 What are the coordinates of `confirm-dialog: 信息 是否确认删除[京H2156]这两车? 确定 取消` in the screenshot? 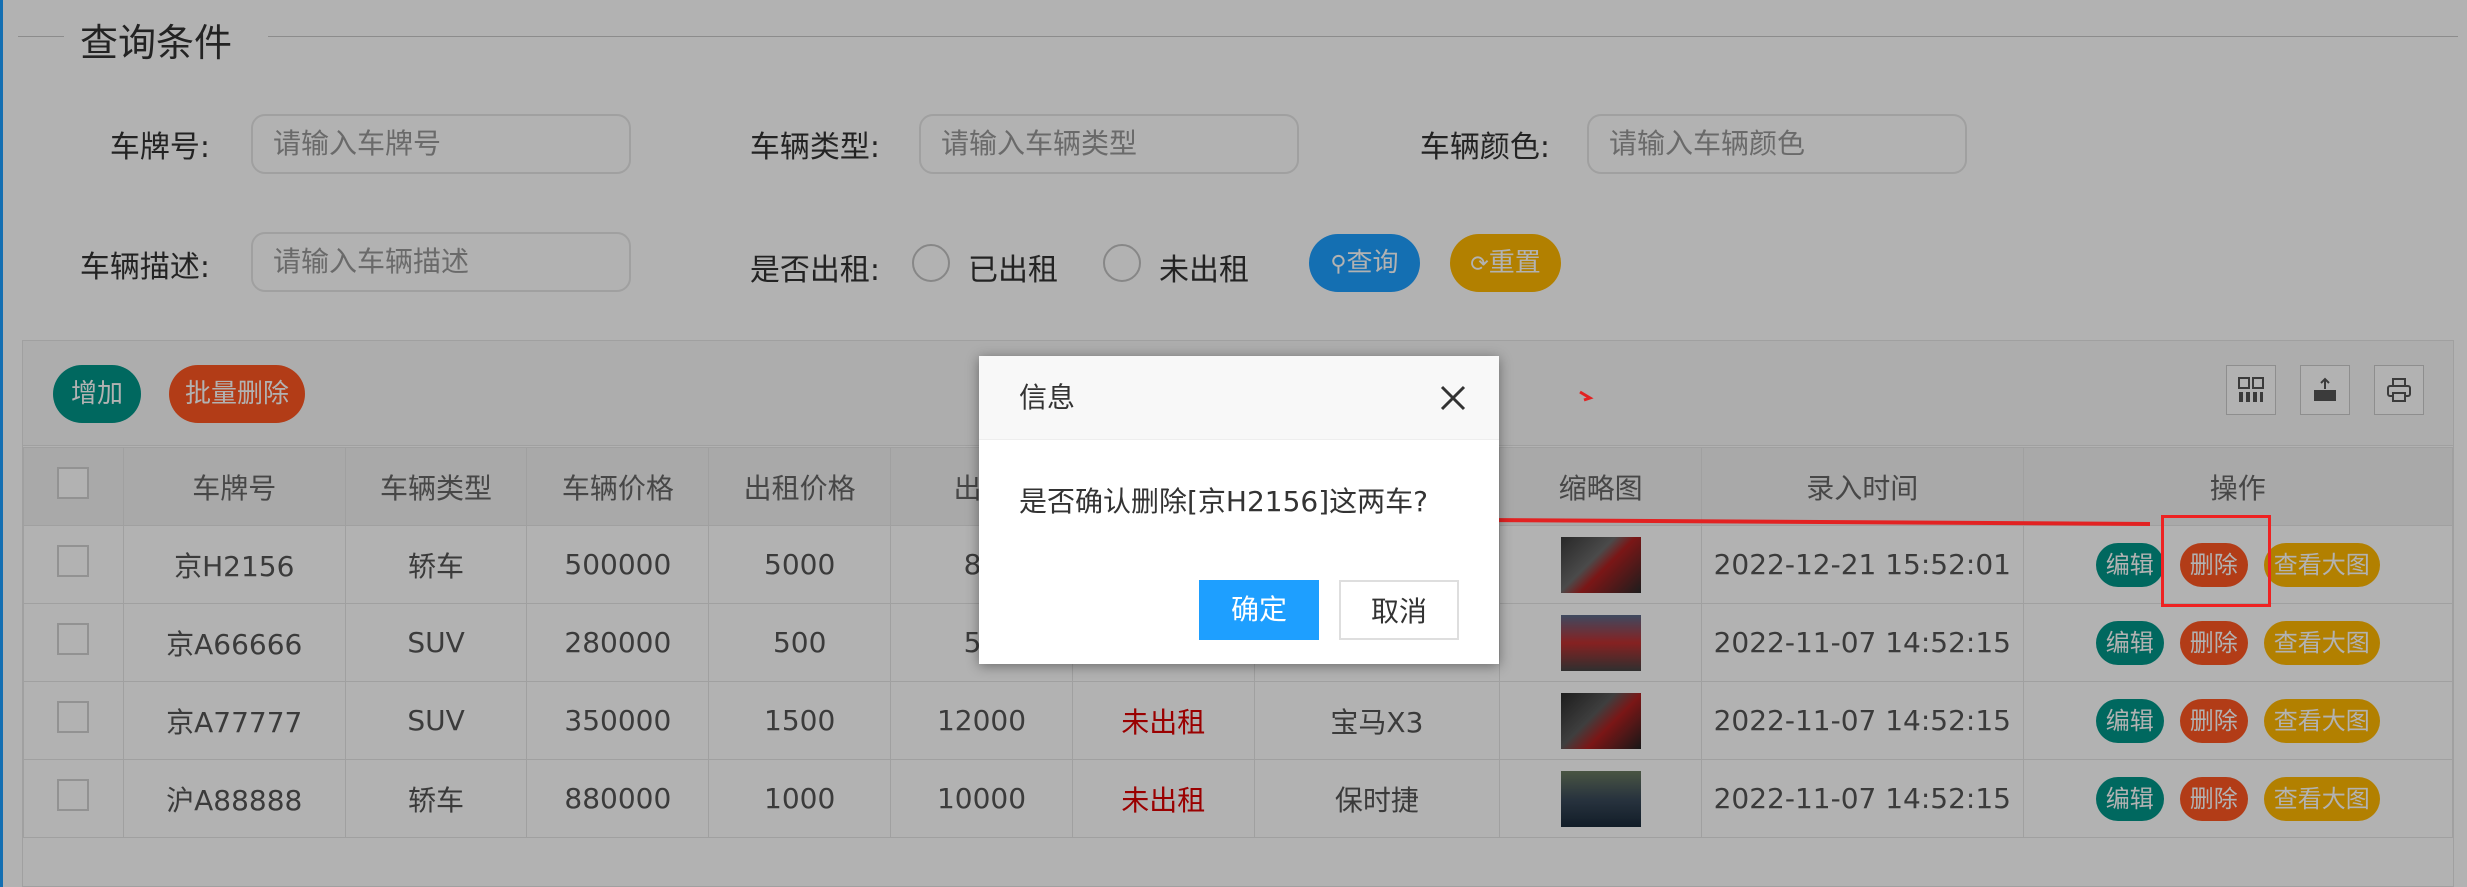 It's located at (1239, 510).